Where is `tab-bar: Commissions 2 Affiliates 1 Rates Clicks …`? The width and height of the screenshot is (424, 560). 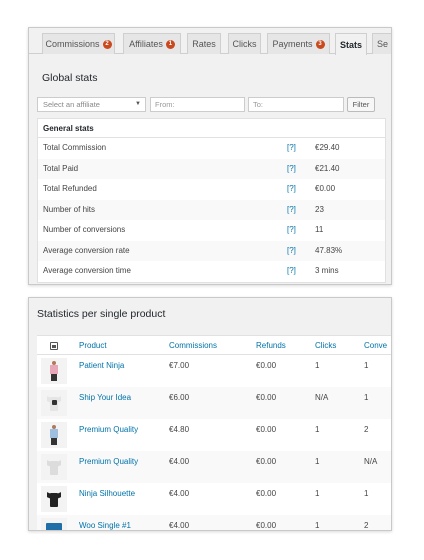 tab-bar: Commissions 2 Affiliates 1 Rates Clicks … is located at coordinates (210, 41).